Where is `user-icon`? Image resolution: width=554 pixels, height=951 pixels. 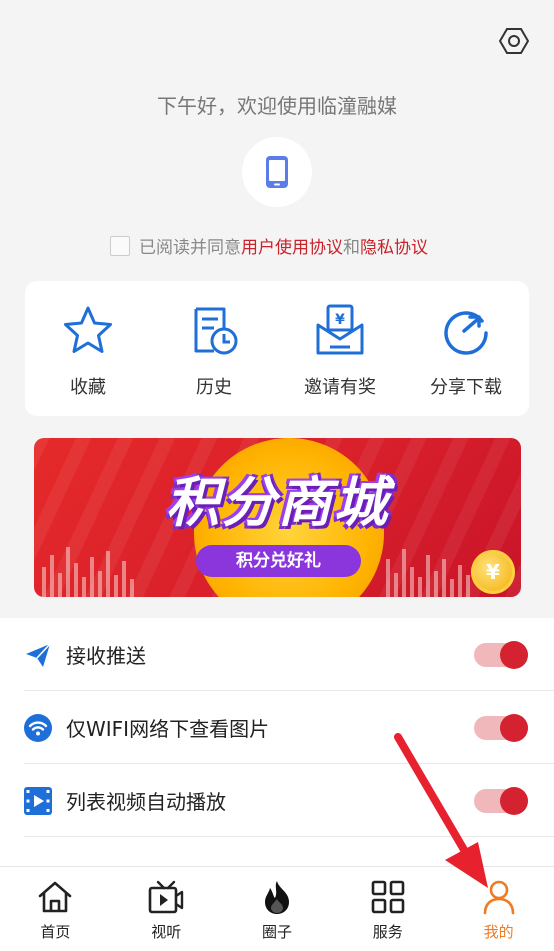 user-icon is located at coordinates (498, 897).